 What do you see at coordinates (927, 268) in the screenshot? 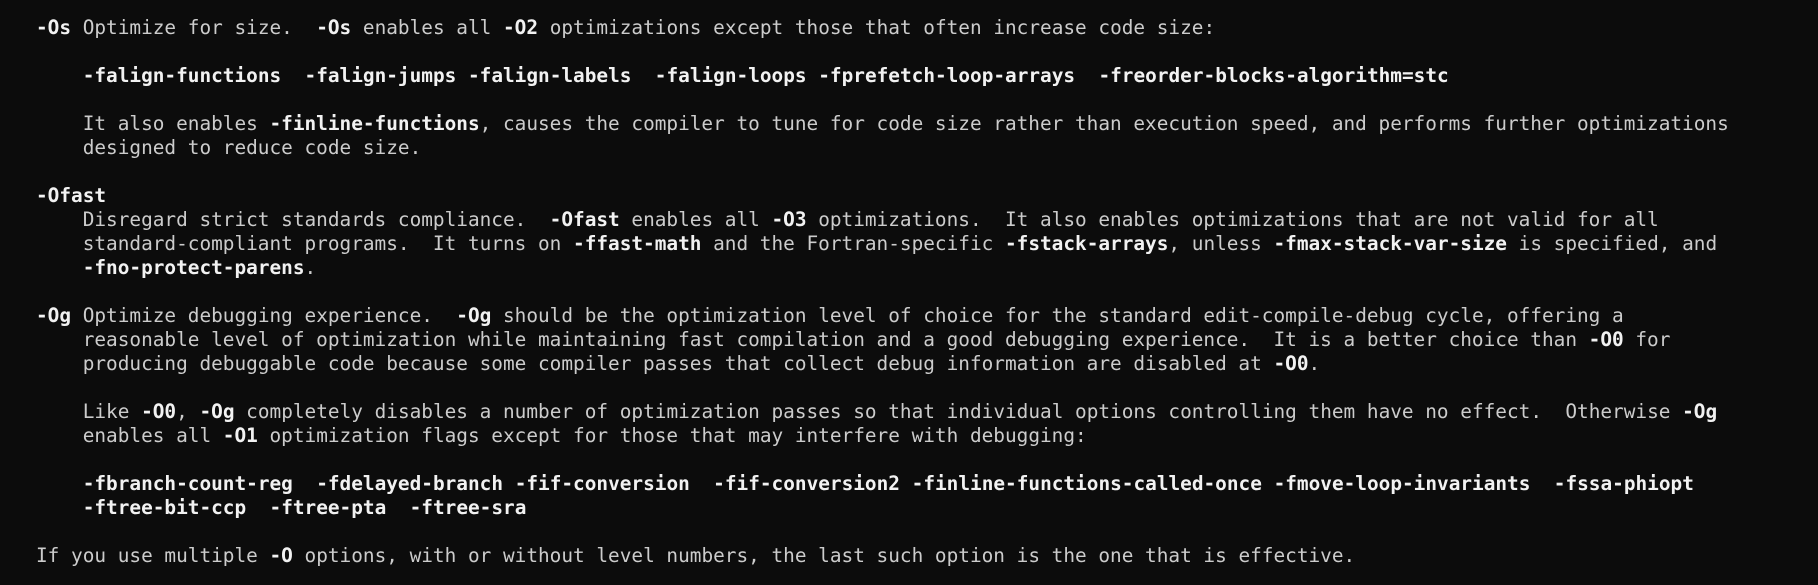
I see `text-line: -fno-protect-parens.` at bounding box center [927, 268].